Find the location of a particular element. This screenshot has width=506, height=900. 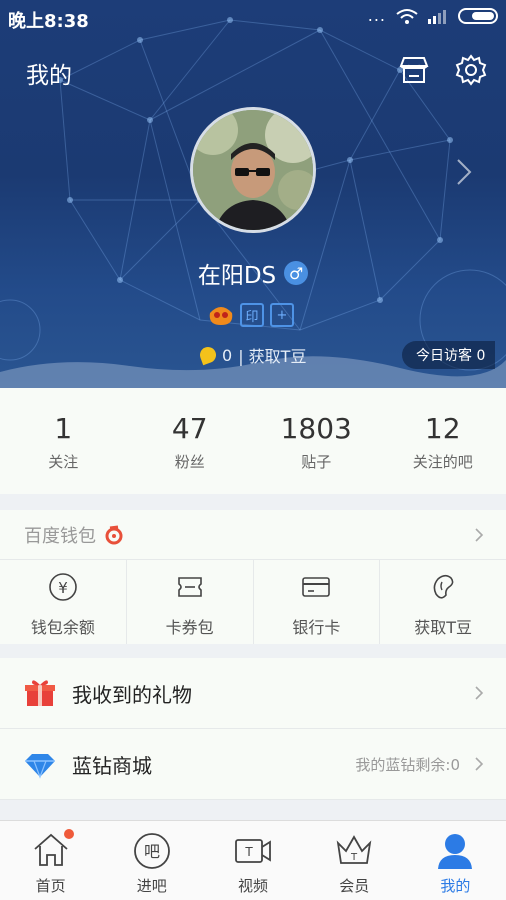

wallet-item-label: 银行卡 is located at coordinates (316, 627).